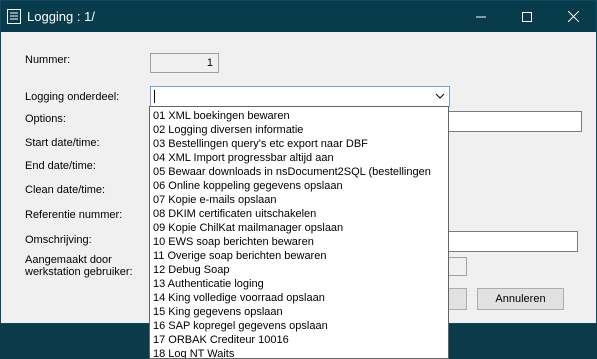  What do you see at coordinates (298, 16) in the screenshot?
I see `title-bar: Logging : 1/` at bounding box center [298, 16].